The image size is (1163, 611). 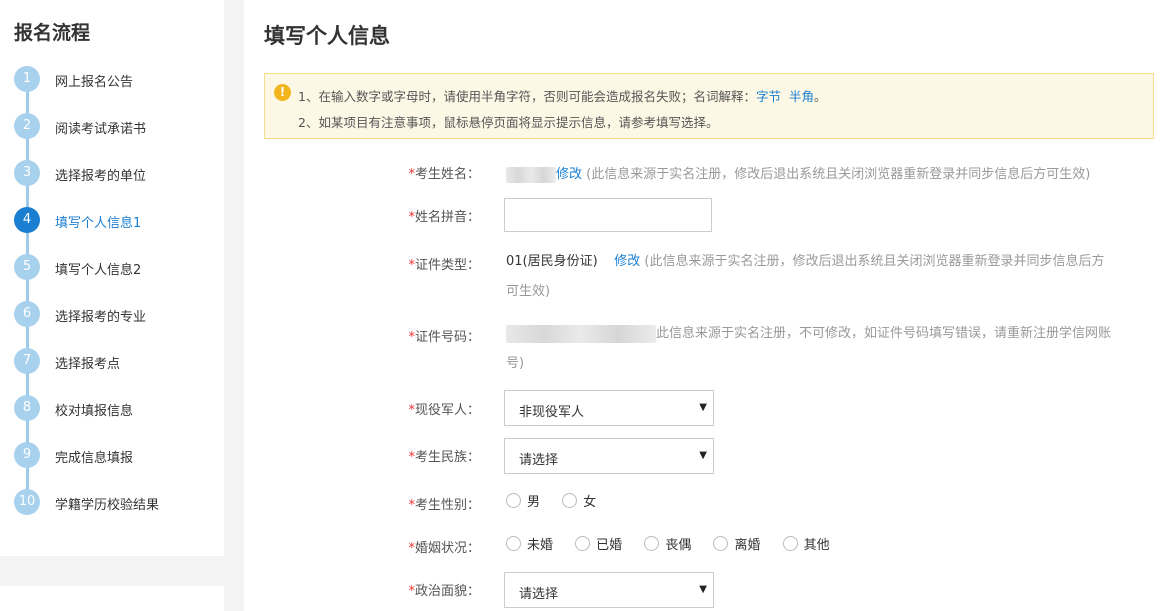 What do you see at coordinates (94, 82) in the screenshot?
I see `step-label: 网上报名公告` at bounding box center [94, 82].